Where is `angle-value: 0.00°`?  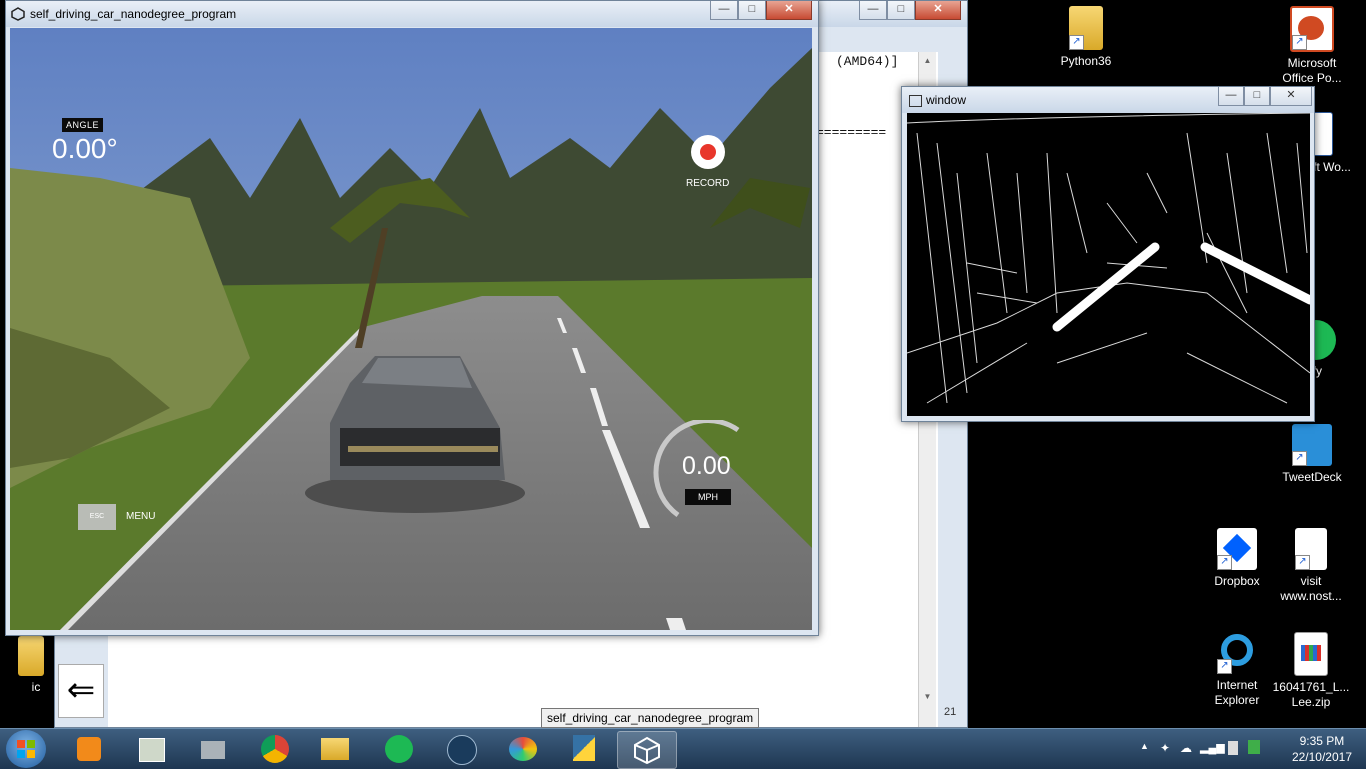 angle-value: 0.00° is located at coordinates (85, 148).